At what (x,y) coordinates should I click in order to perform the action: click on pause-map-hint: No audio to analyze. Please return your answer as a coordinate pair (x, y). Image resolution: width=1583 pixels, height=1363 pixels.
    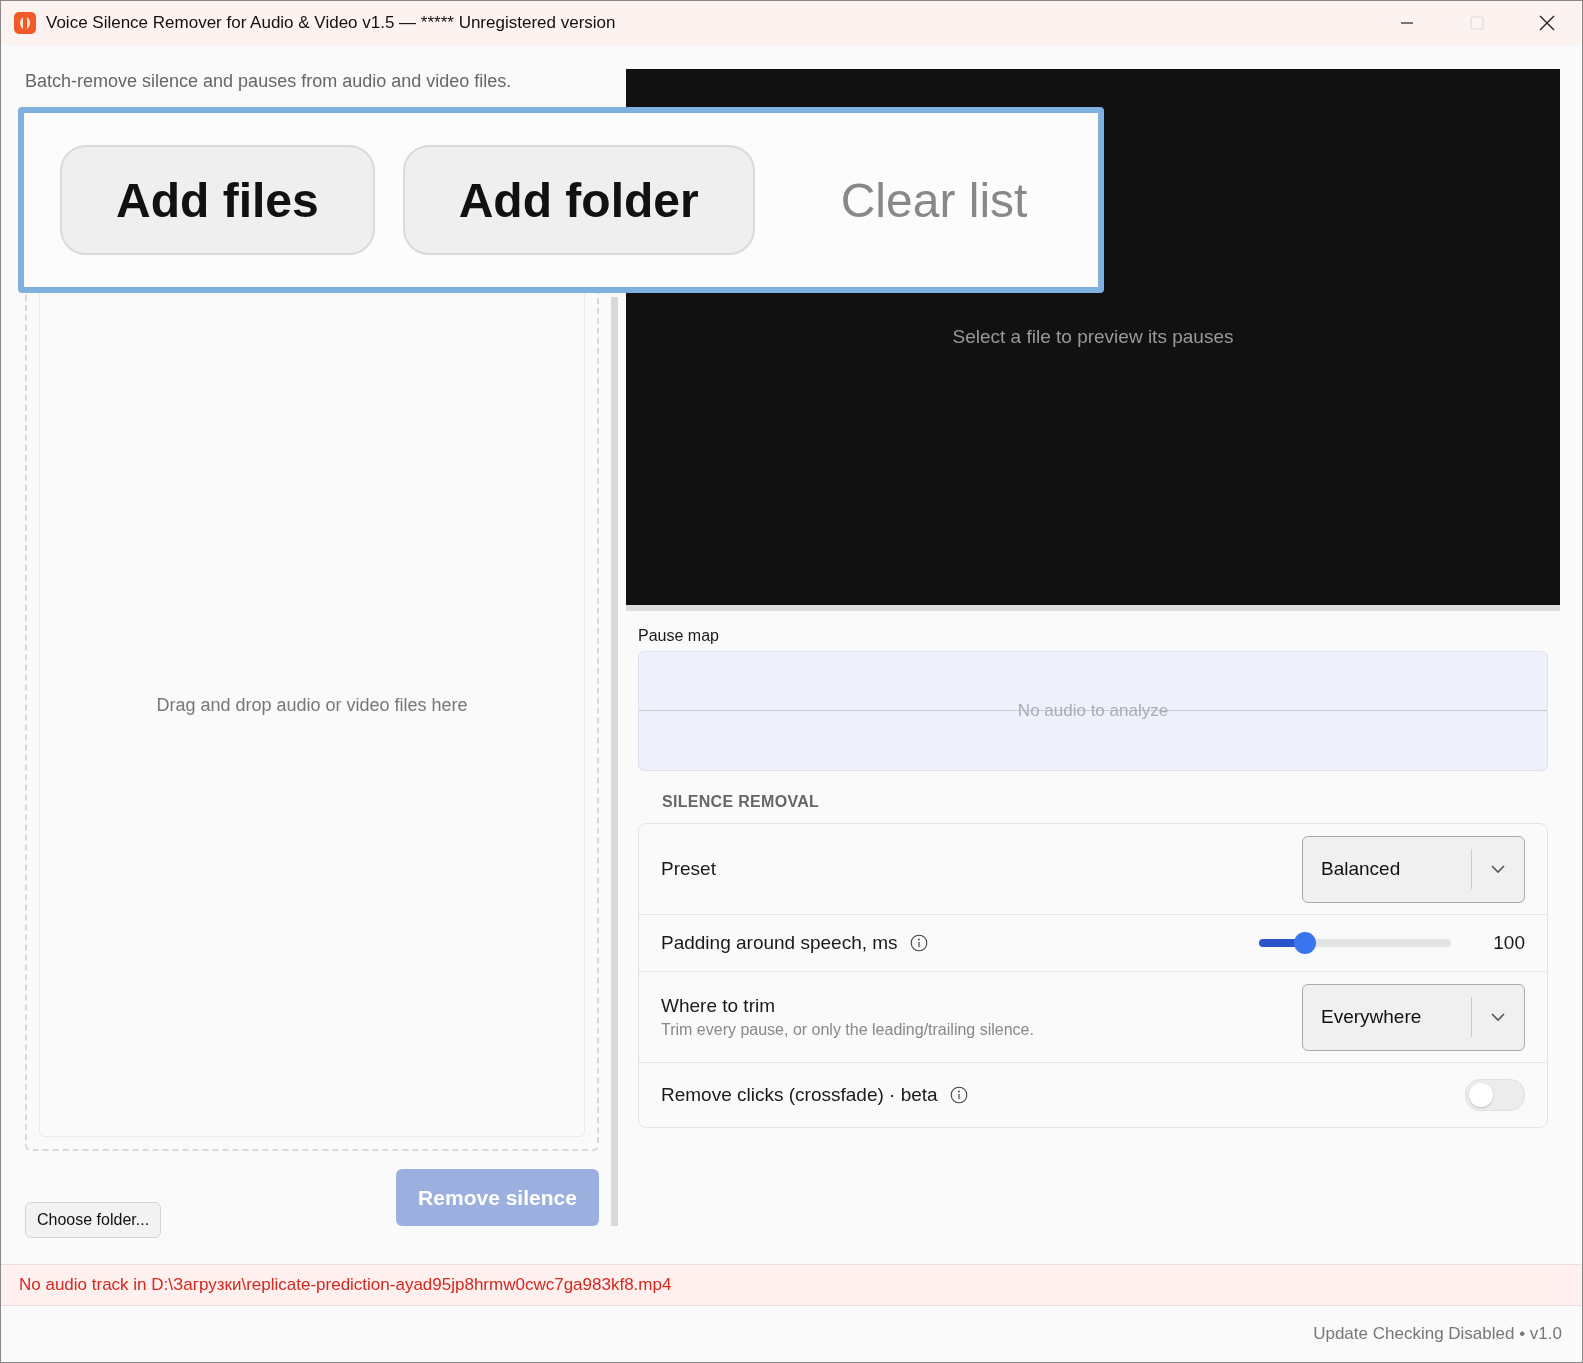
    Looking at the image, I should click on (1093, 711).